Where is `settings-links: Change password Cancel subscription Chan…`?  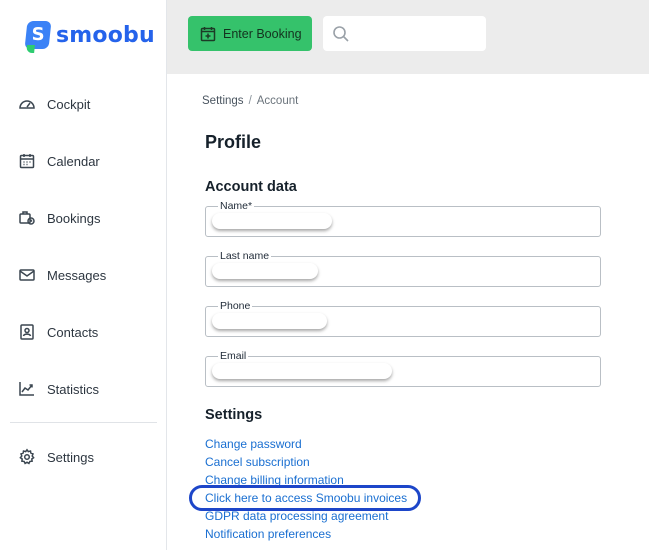
settings-links: Change password Cancel subscription Chan… is located at coordinates (305, 489).